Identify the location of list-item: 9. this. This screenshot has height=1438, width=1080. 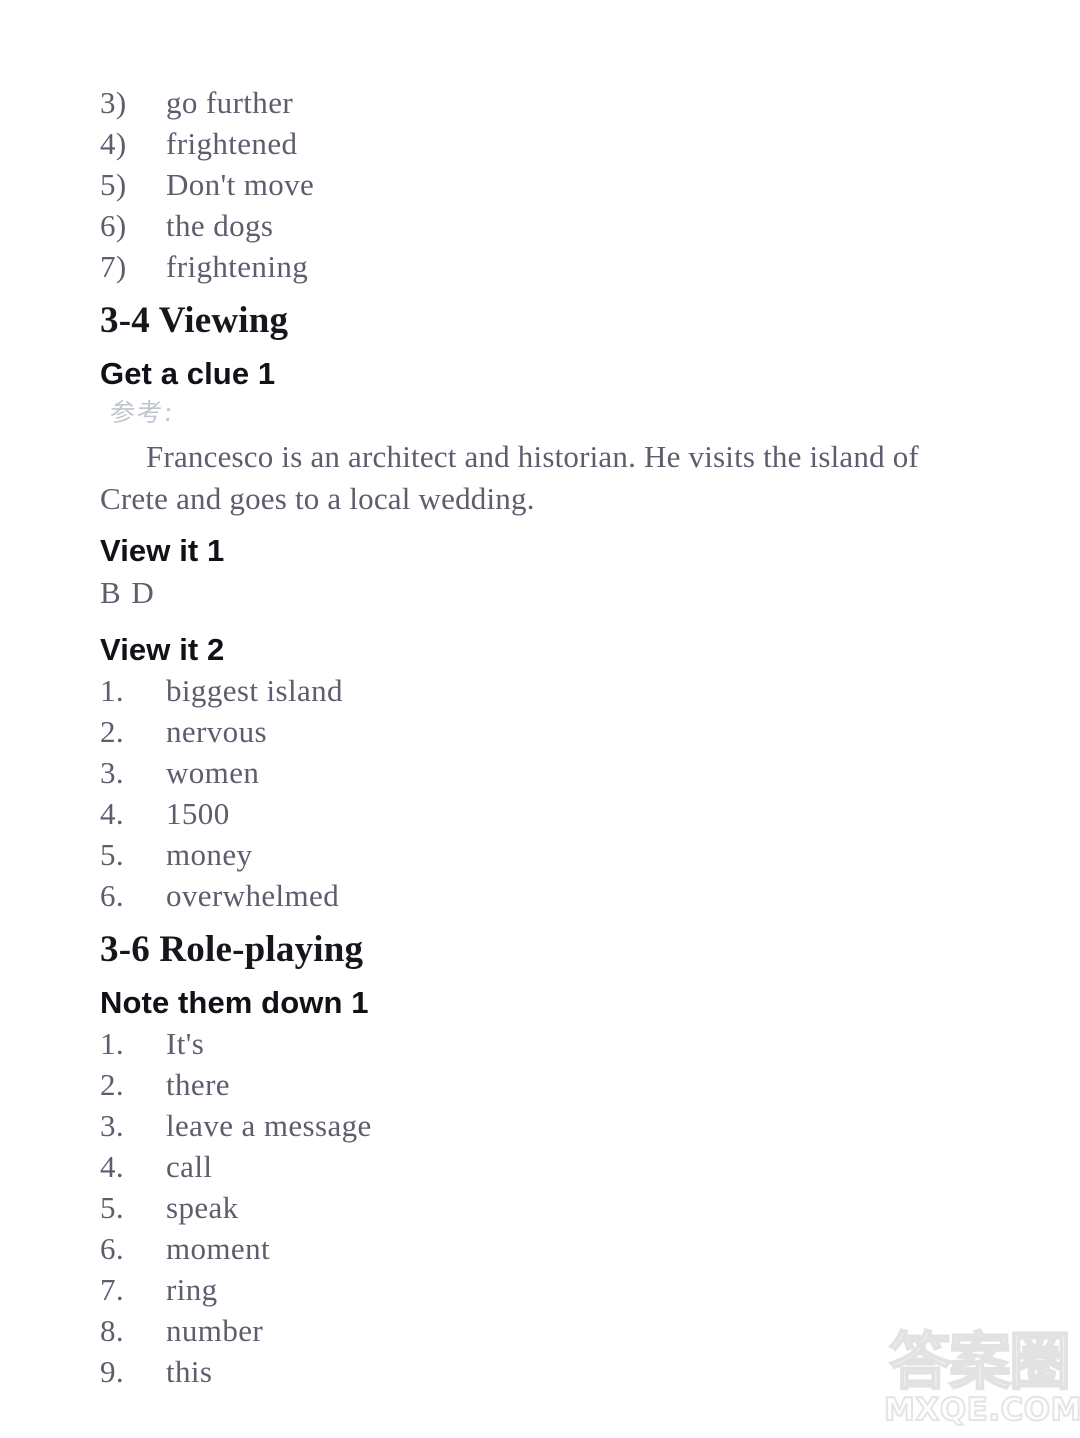
(550, 1371).